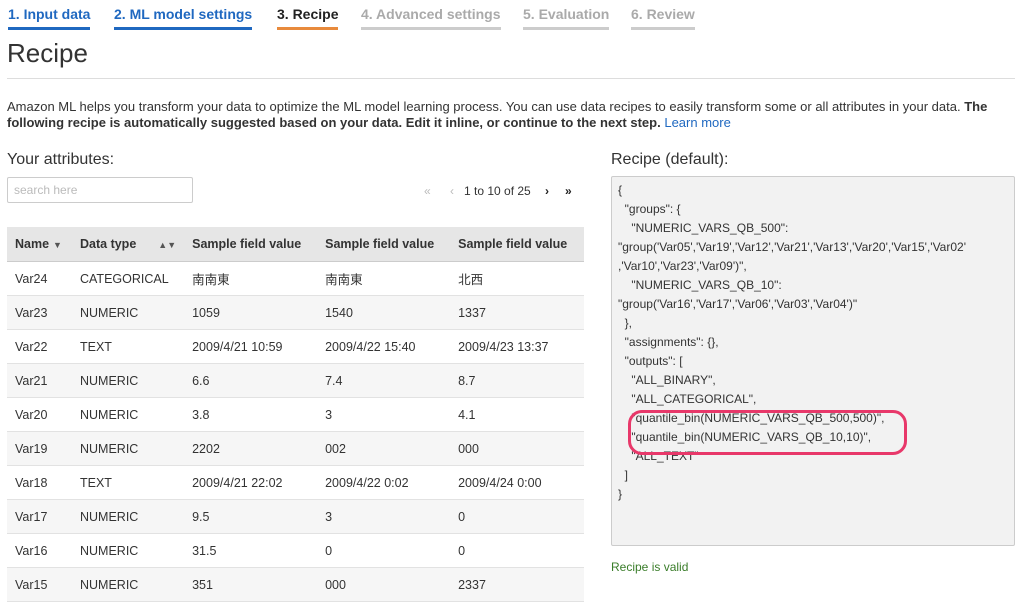  What do you see at coordinates (39, 482) in the screenshot?
I see `table-cell: Var18` at bounding box center [39, 482].